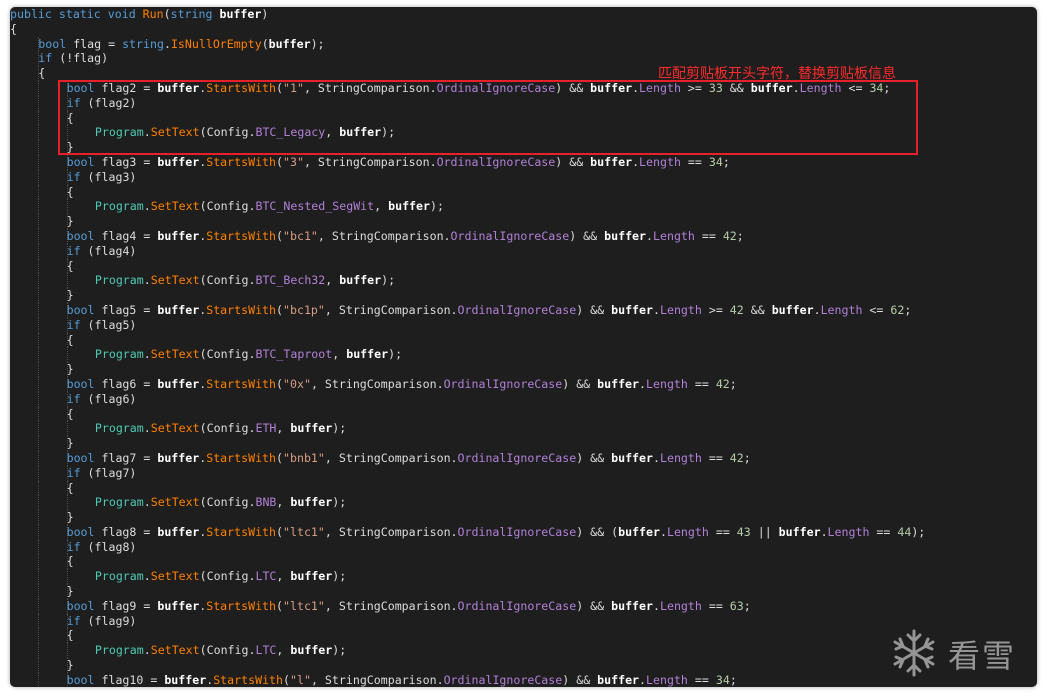 The width and height of the screenshot is (1047, 697). I want to click on code-line: if (flag9), so click(523, 621).